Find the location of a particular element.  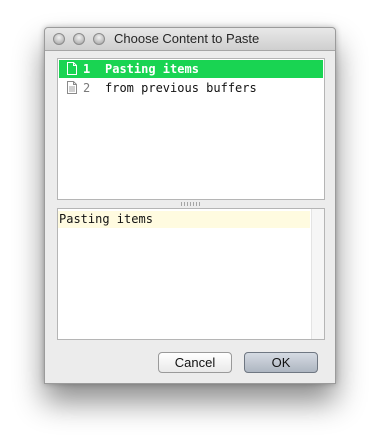

splitter-grip-icon is located at coordinates (191, 204).